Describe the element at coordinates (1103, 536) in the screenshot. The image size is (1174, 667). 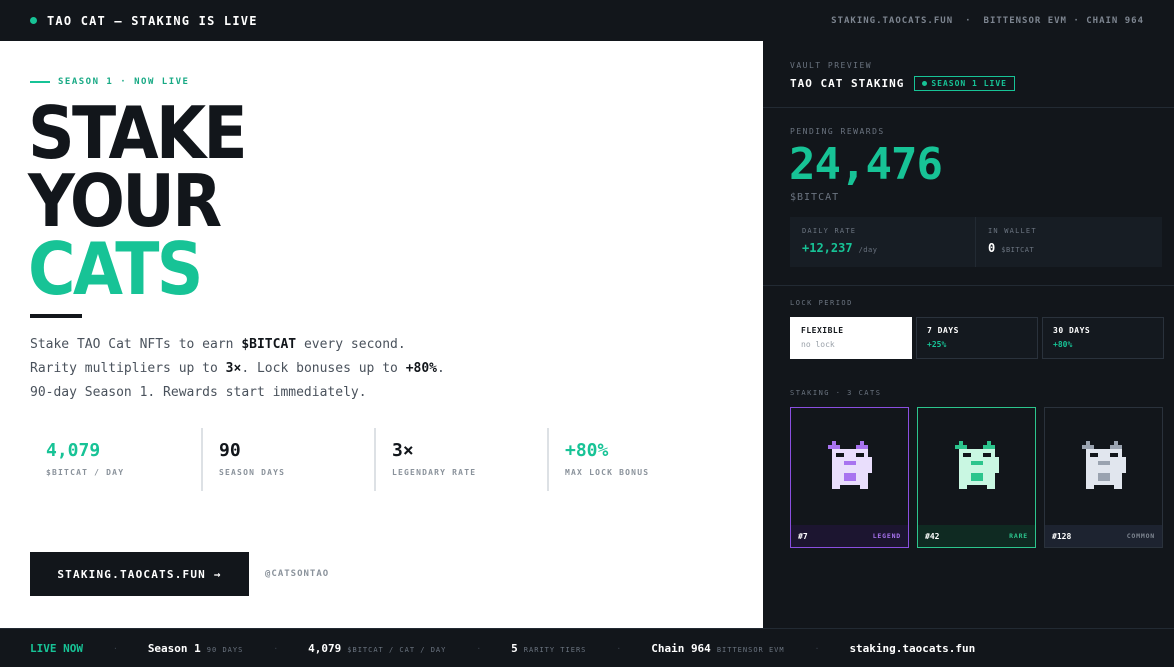
I see `cat-card-footer: #128 COMMON` at that location.